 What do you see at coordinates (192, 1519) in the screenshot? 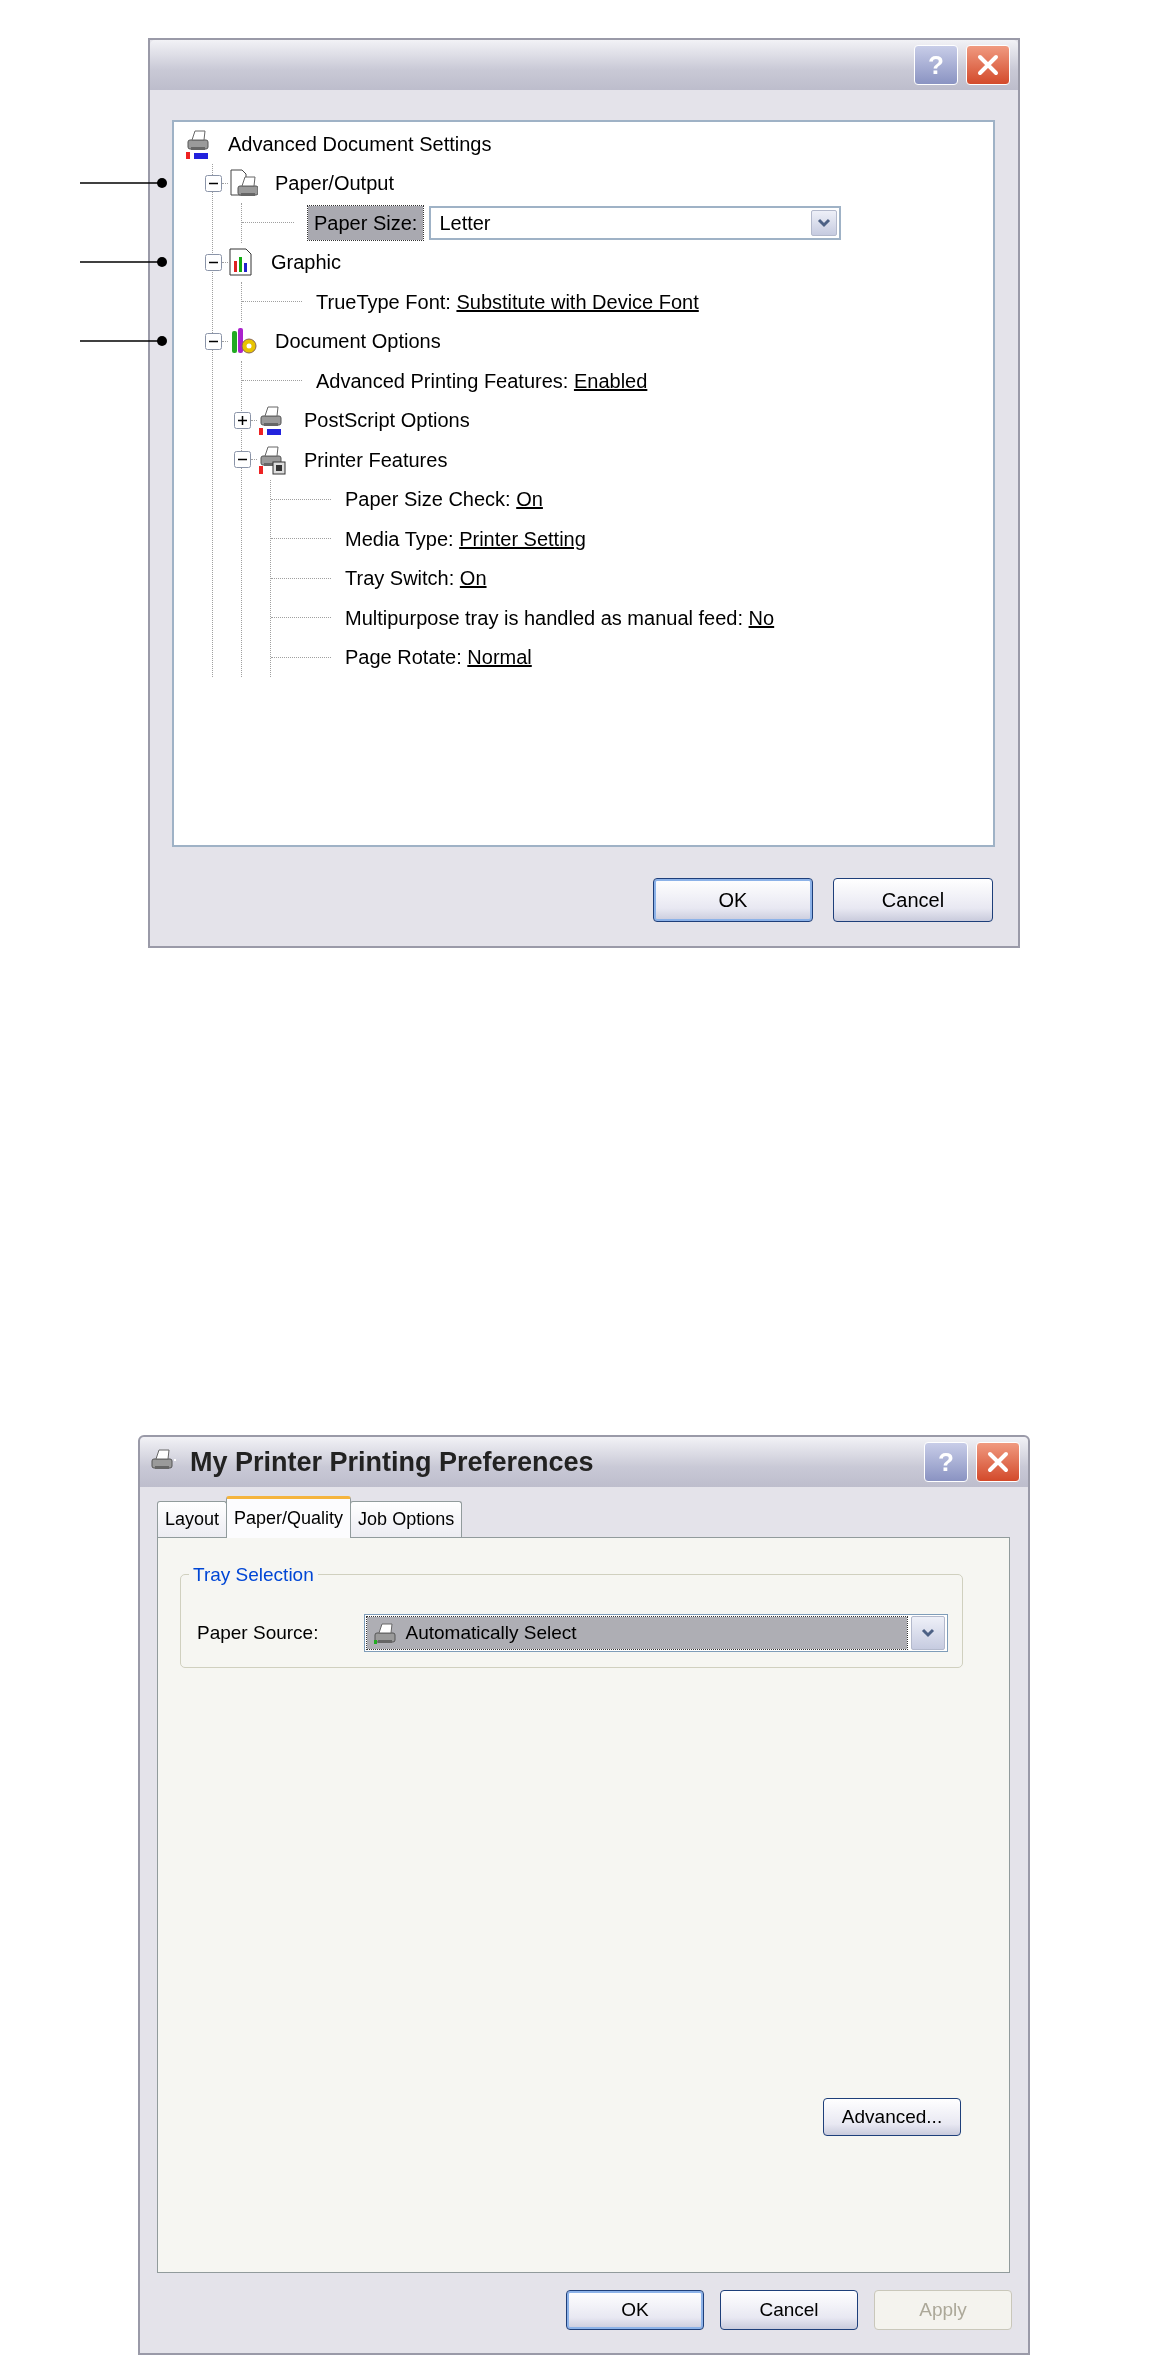
I see `tab: Layout` at bounding box center [192, 1519].